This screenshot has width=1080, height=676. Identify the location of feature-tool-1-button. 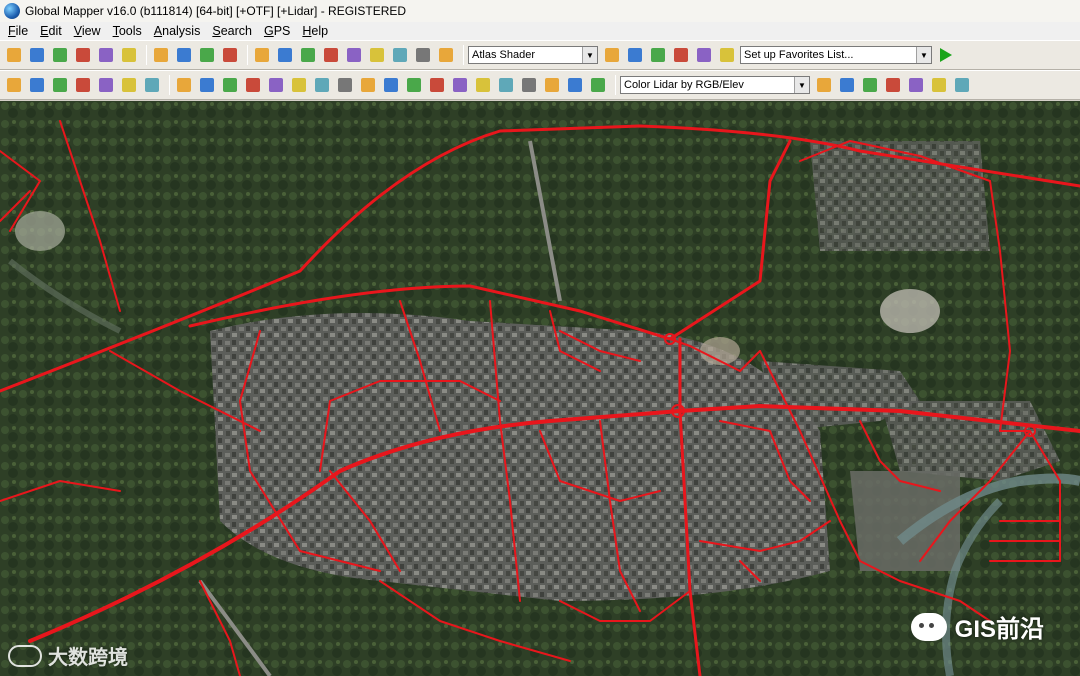
(253, 85).